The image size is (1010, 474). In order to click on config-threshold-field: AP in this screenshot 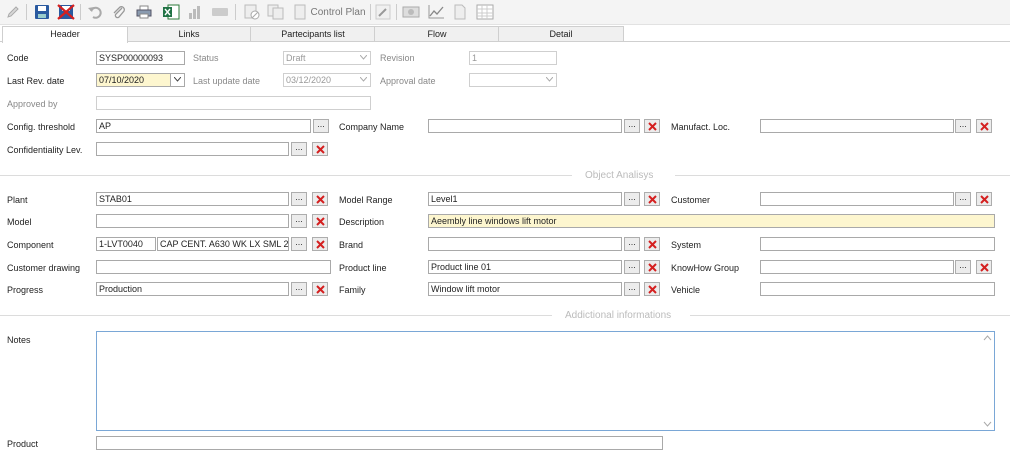, I will do `click(203, 126)`.